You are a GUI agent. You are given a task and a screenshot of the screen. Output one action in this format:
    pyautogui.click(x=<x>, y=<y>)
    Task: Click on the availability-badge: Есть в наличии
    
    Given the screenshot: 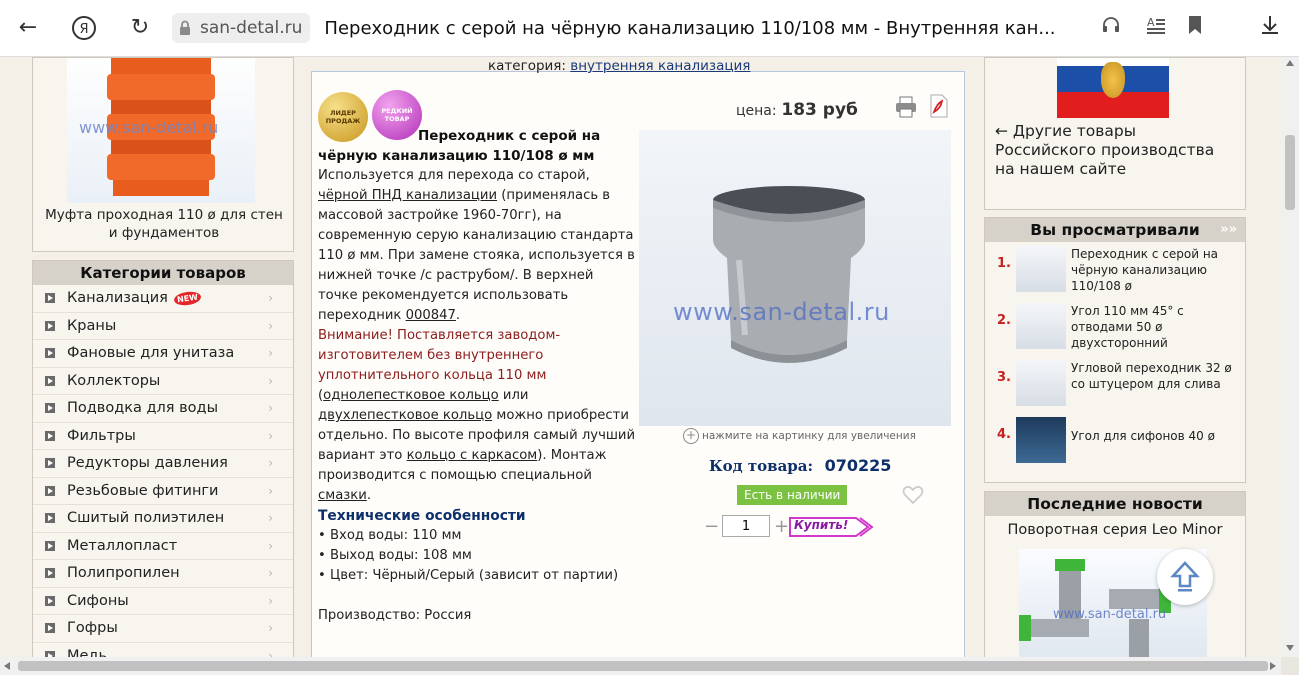 What is the action you would take?
    pyautogui.click(x=792, y=495)
    